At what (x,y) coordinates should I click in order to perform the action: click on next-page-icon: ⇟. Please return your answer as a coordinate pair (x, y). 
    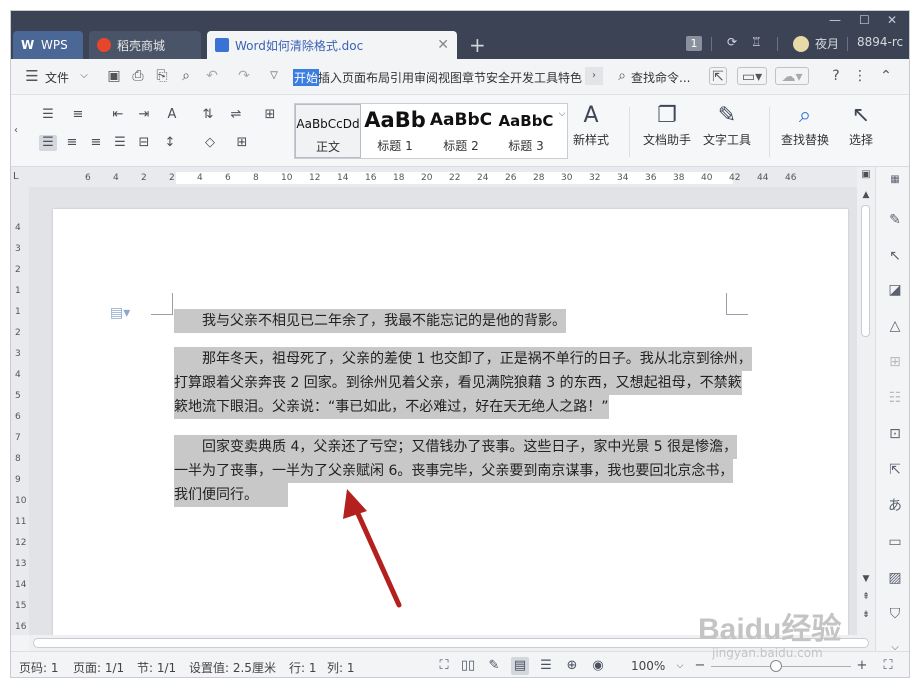
    Looking at the image, I should click on (866, 615).